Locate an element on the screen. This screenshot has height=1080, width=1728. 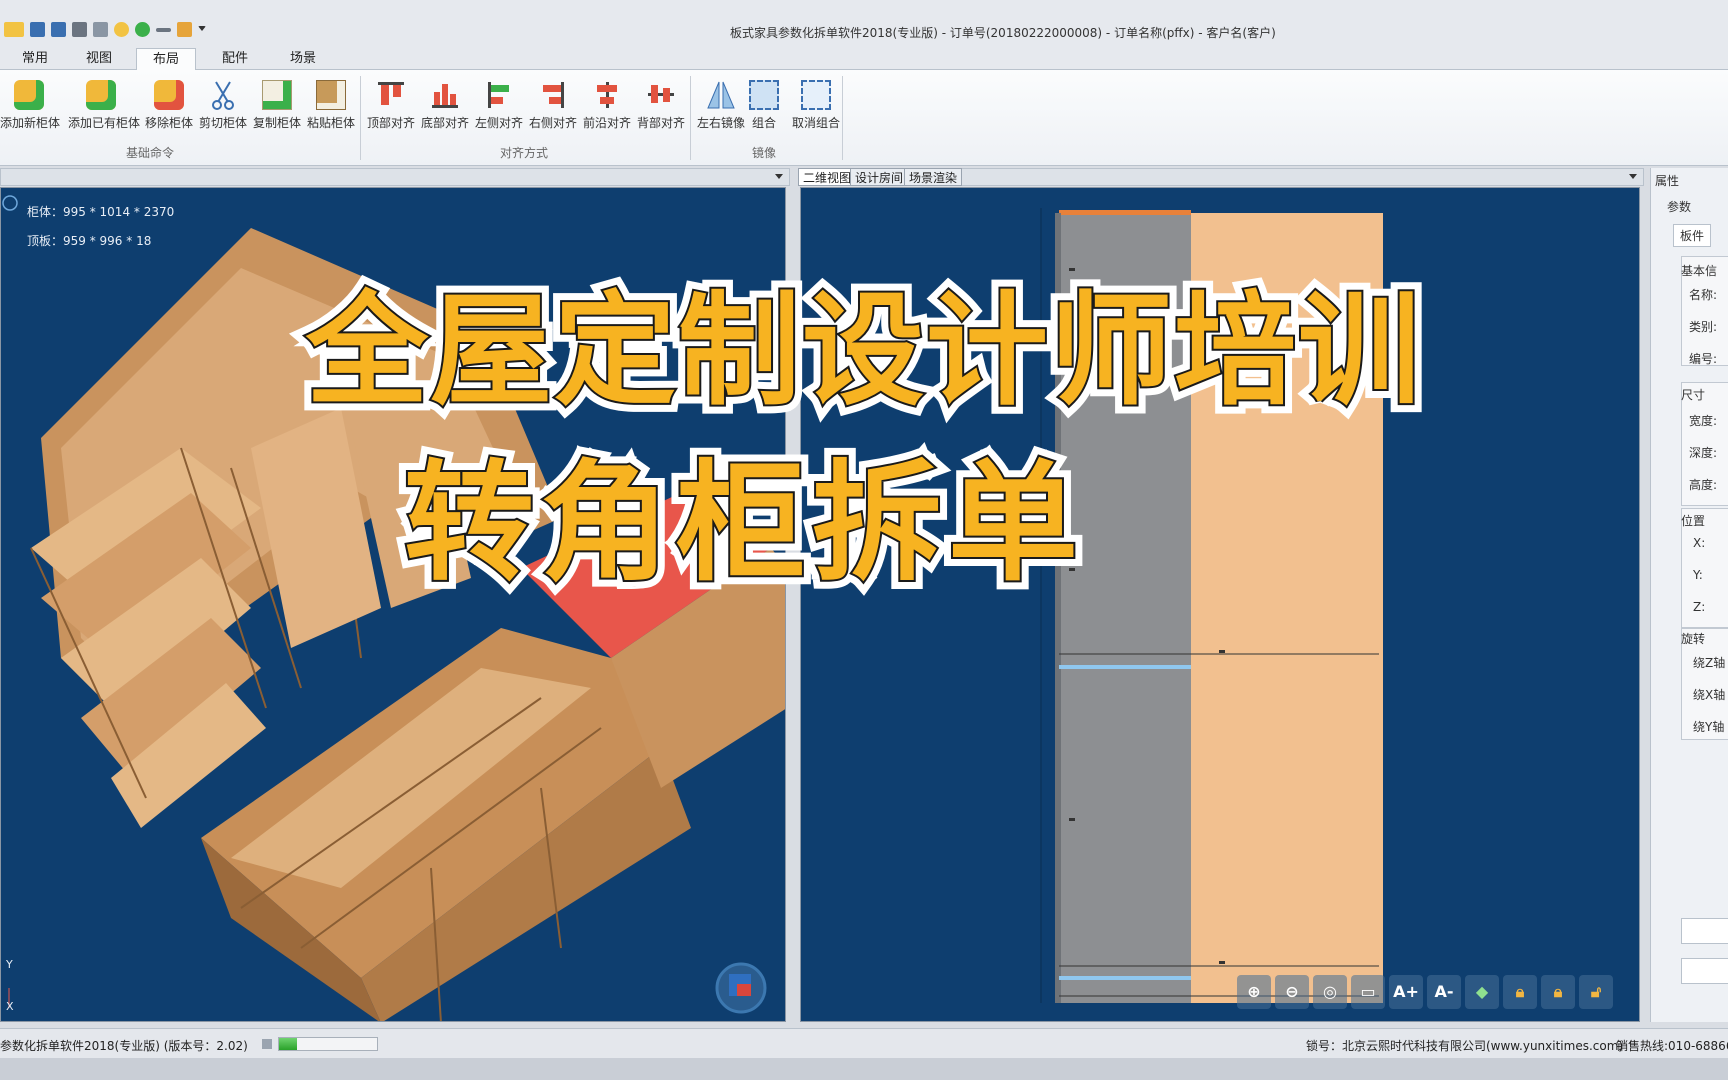
version-text: 参数化拆单软件2018(专业版) (版本号：2.02) is located at coordinates (124, 1046).